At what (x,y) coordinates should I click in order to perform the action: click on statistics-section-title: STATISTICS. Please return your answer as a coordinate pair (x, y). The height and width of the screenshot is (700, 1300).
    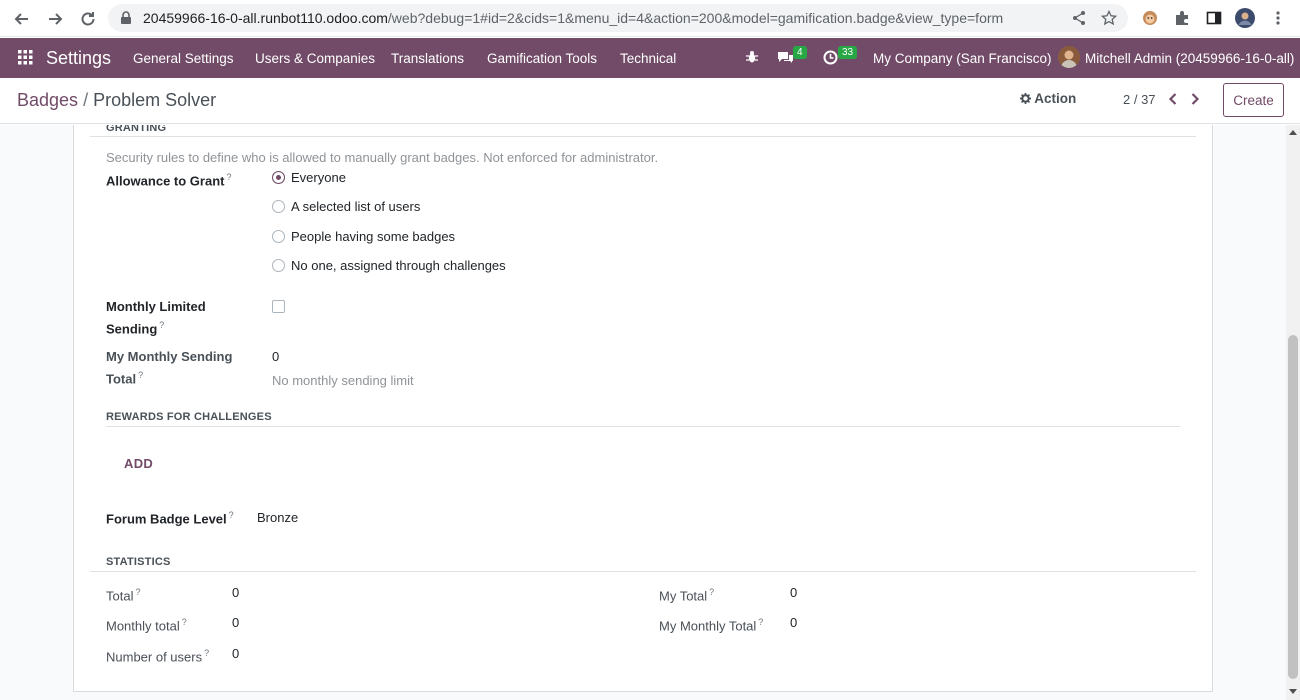
    Looking at the image, I should click on (138, 562).